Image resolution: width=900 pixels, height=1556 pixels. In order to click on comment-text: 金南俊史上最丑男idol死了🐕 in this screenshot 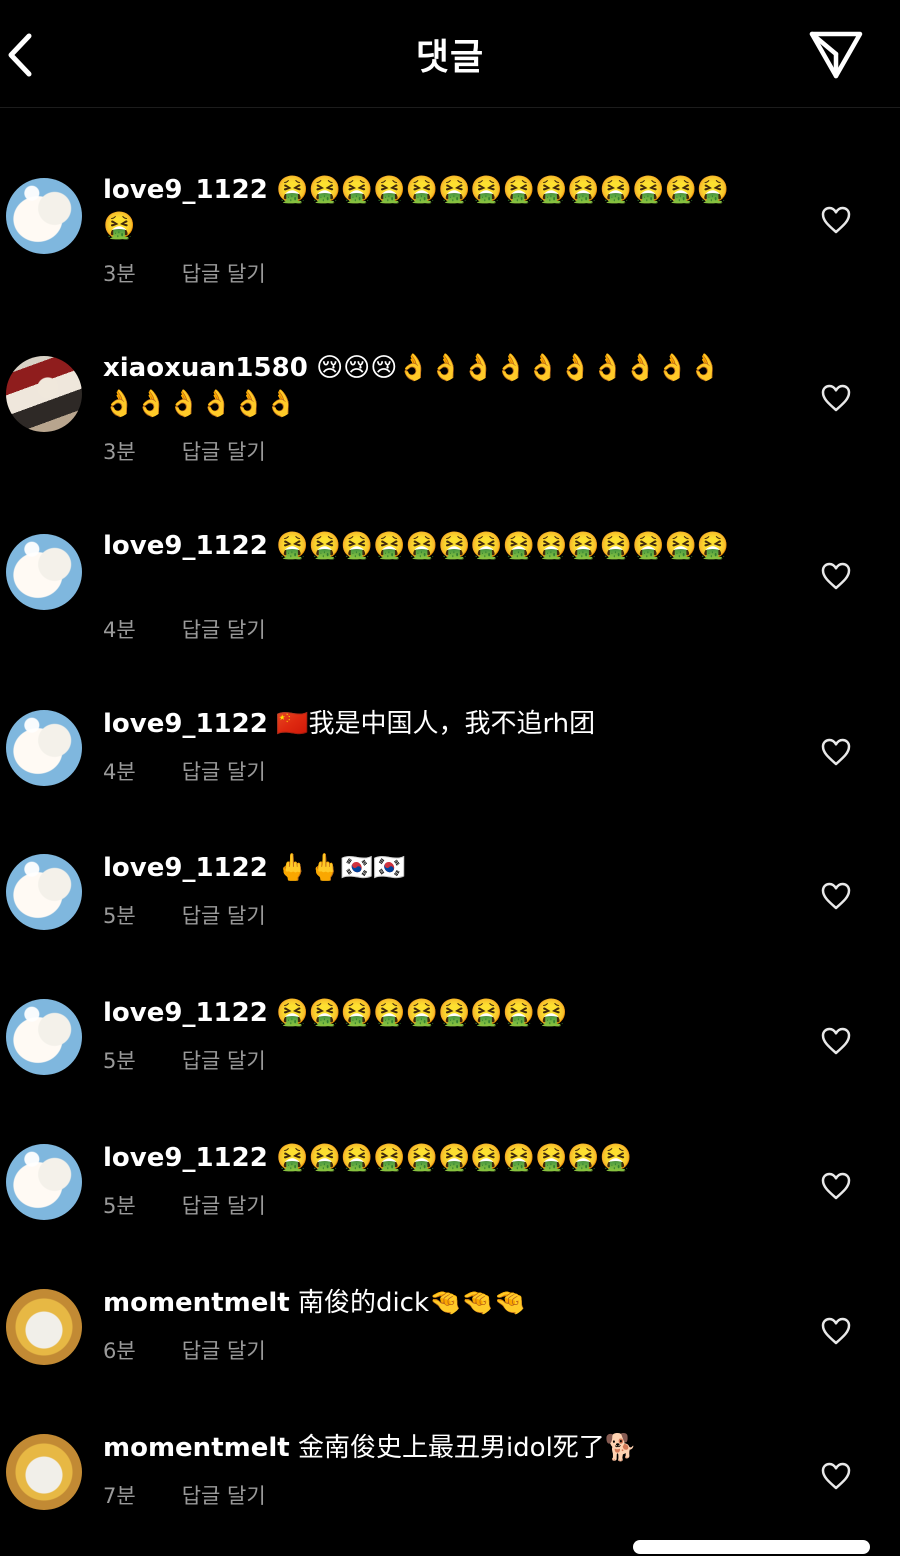, I will do `click(467, 1448)`.